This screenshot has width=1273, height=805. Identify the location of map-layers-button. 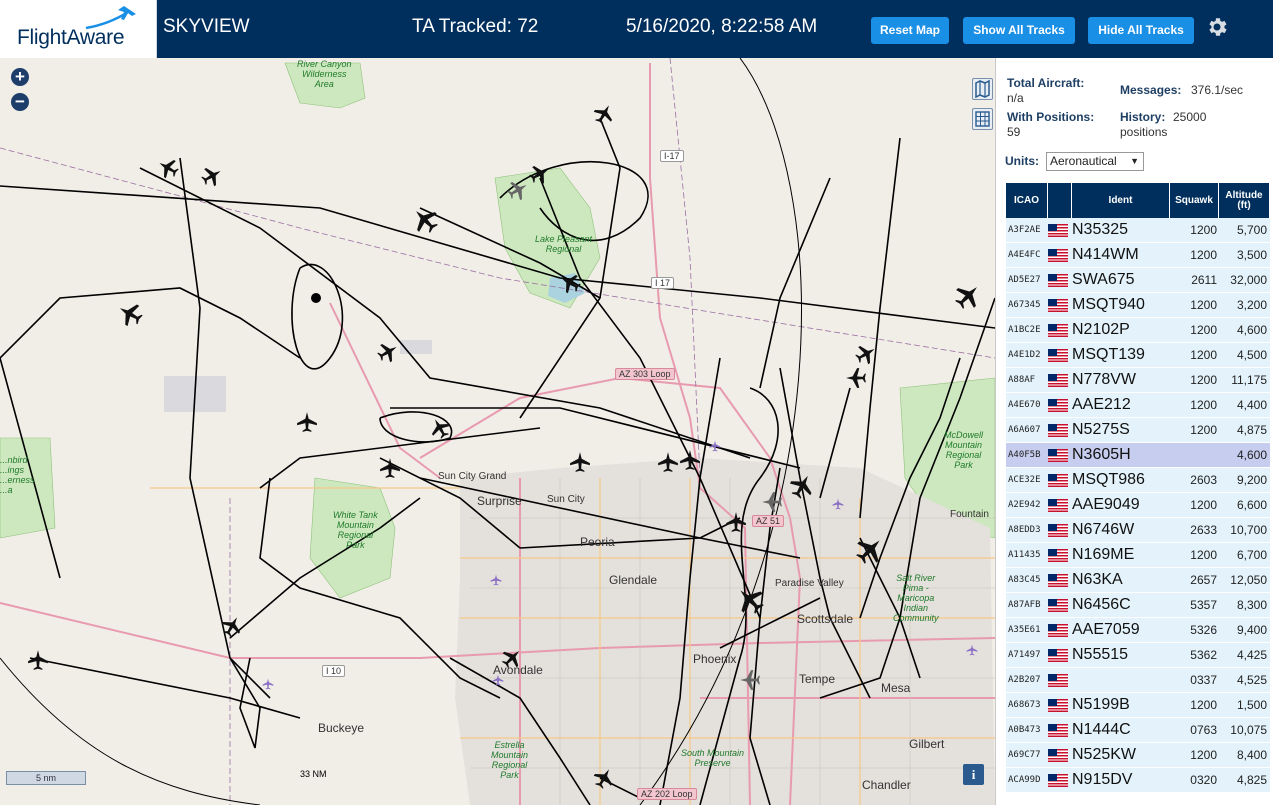
(982, 89).